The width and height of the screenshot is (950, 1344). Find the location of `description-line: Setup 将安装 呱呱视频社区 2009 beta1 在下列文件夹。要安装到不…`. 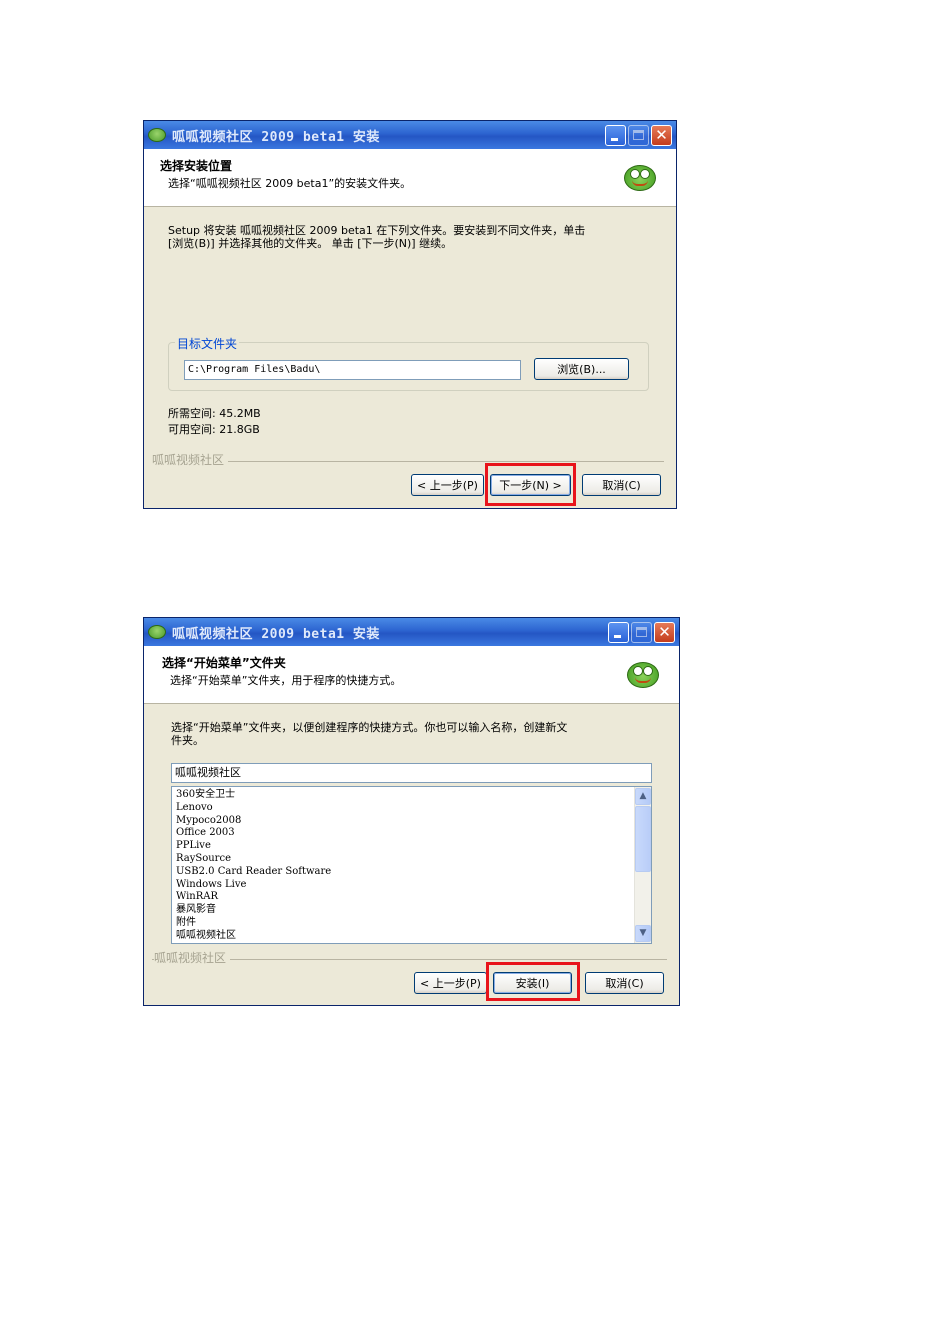

description-line: Setup 将安装 呱呱视频社区 2009 beta1 在下列文件夹。要安装到不… is located at coordinates (377, 230).